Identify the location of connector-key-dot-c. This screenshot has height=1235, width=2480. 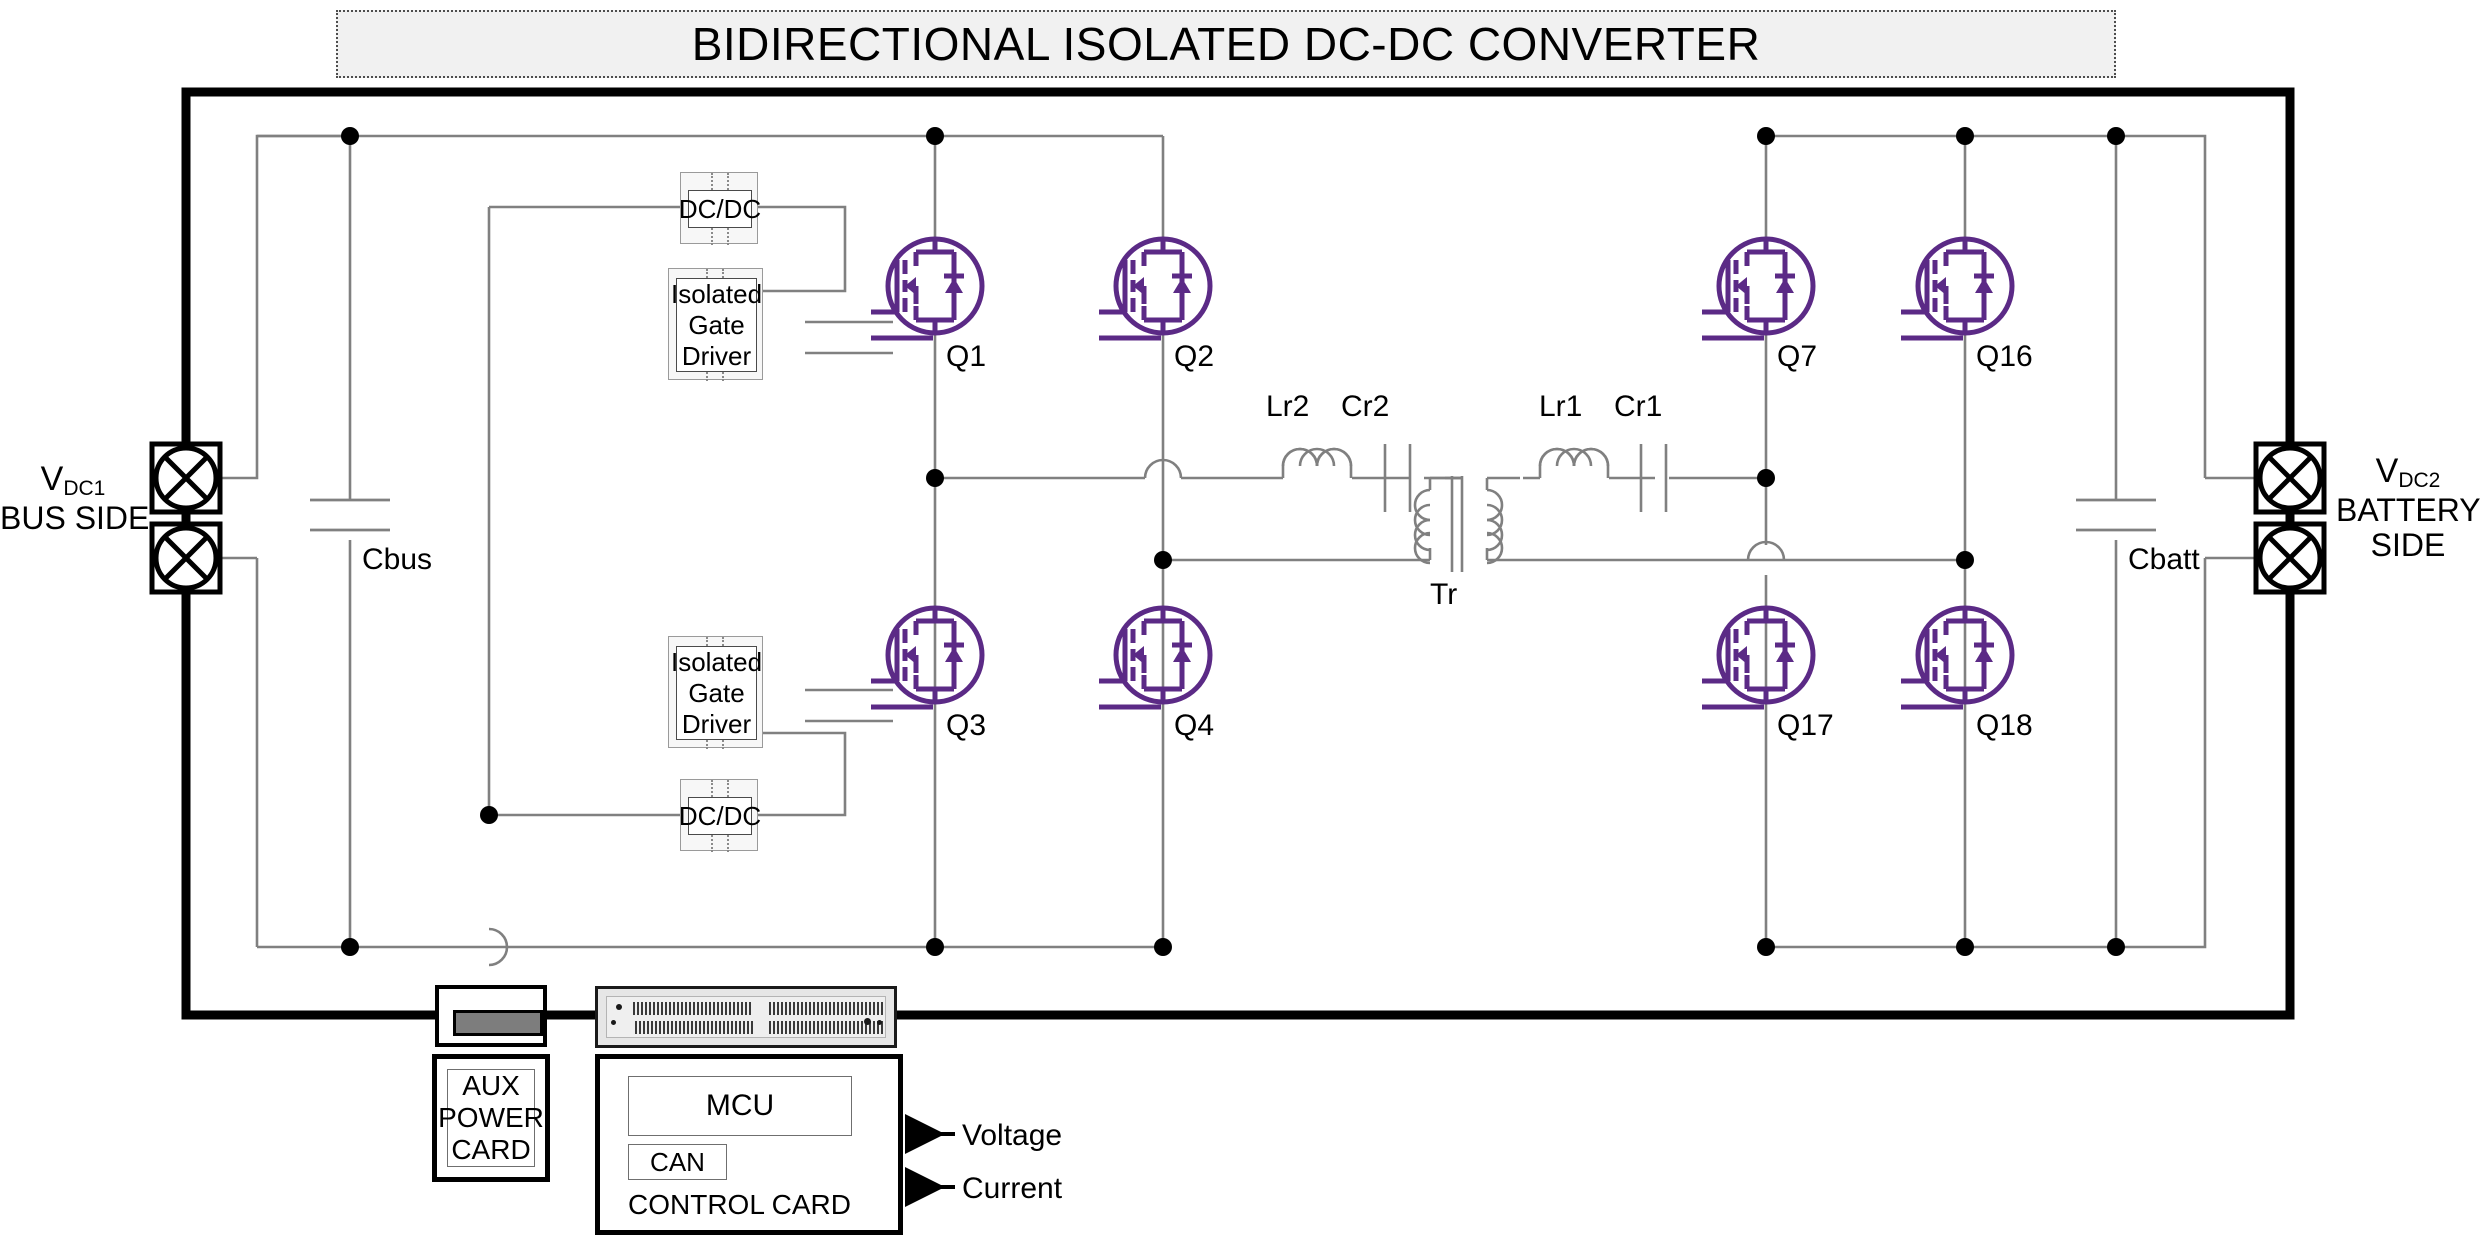
(867, 1021).